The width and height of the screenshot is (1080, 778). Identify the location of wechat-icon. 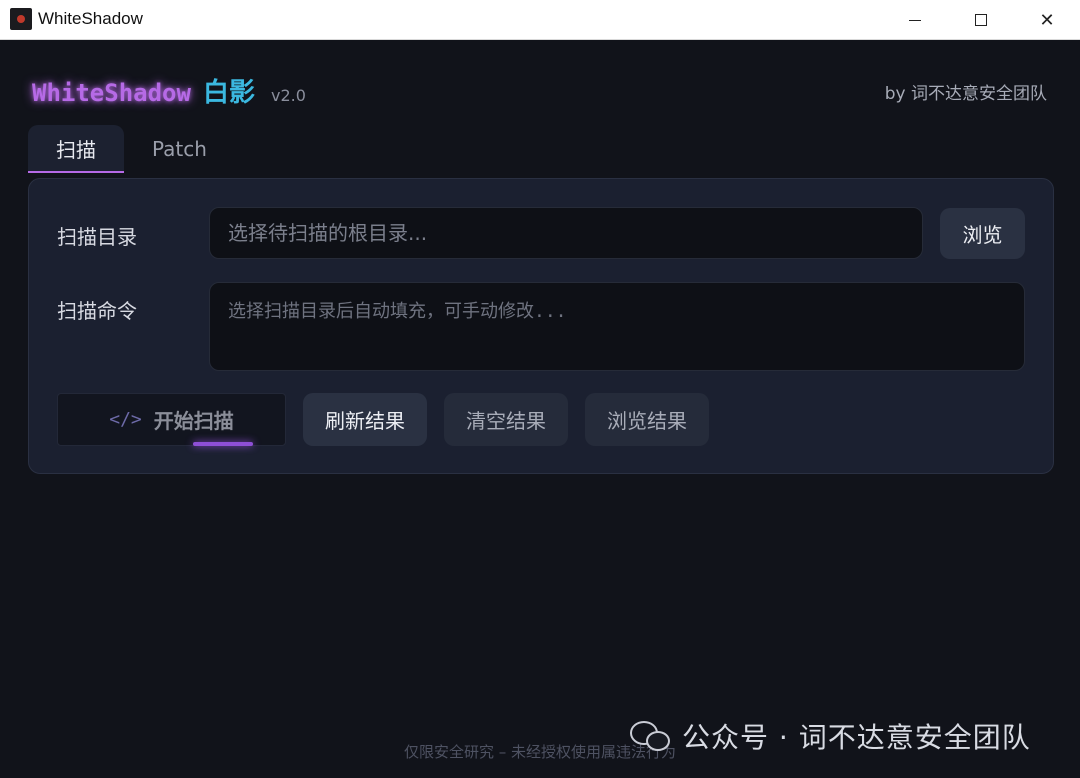
(651, 736).